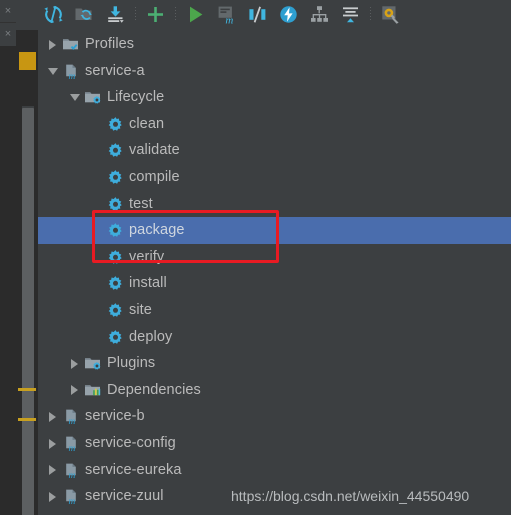  I want to click on tree-row-label: clean, so click(147, 123).